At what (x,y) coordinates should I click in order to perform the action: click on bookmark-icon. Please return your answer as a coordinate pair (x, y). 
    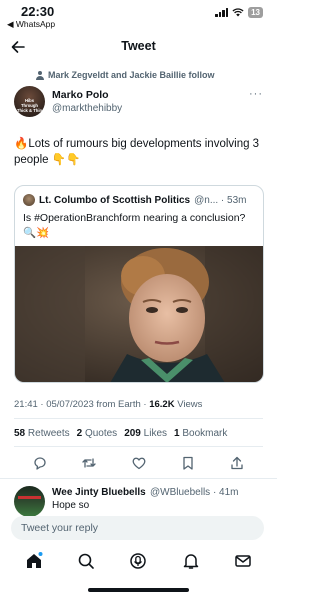
    Looking at the image, I should click on (188, 463).